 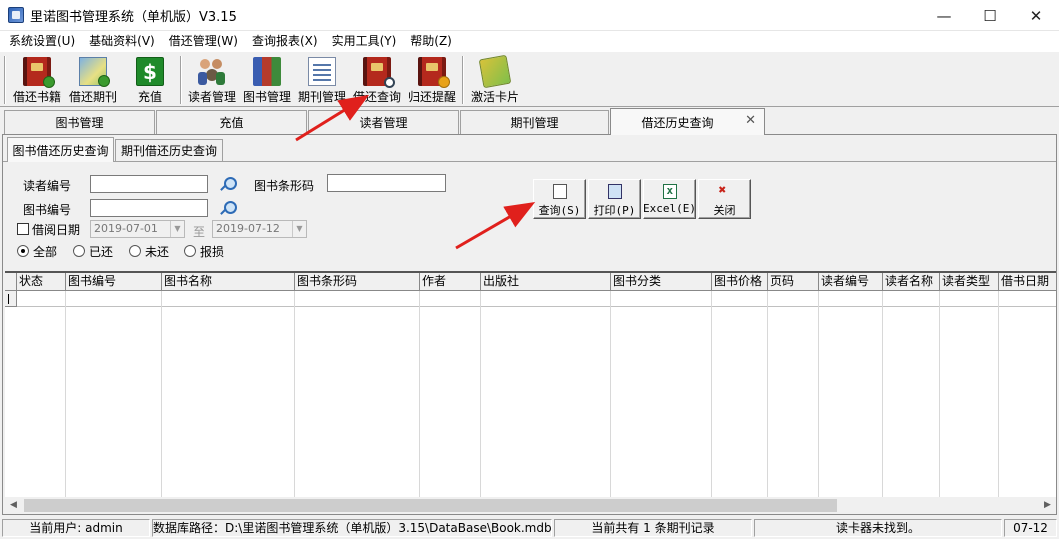 I want to click on print-preview-icon, so click(x=614, y=191).